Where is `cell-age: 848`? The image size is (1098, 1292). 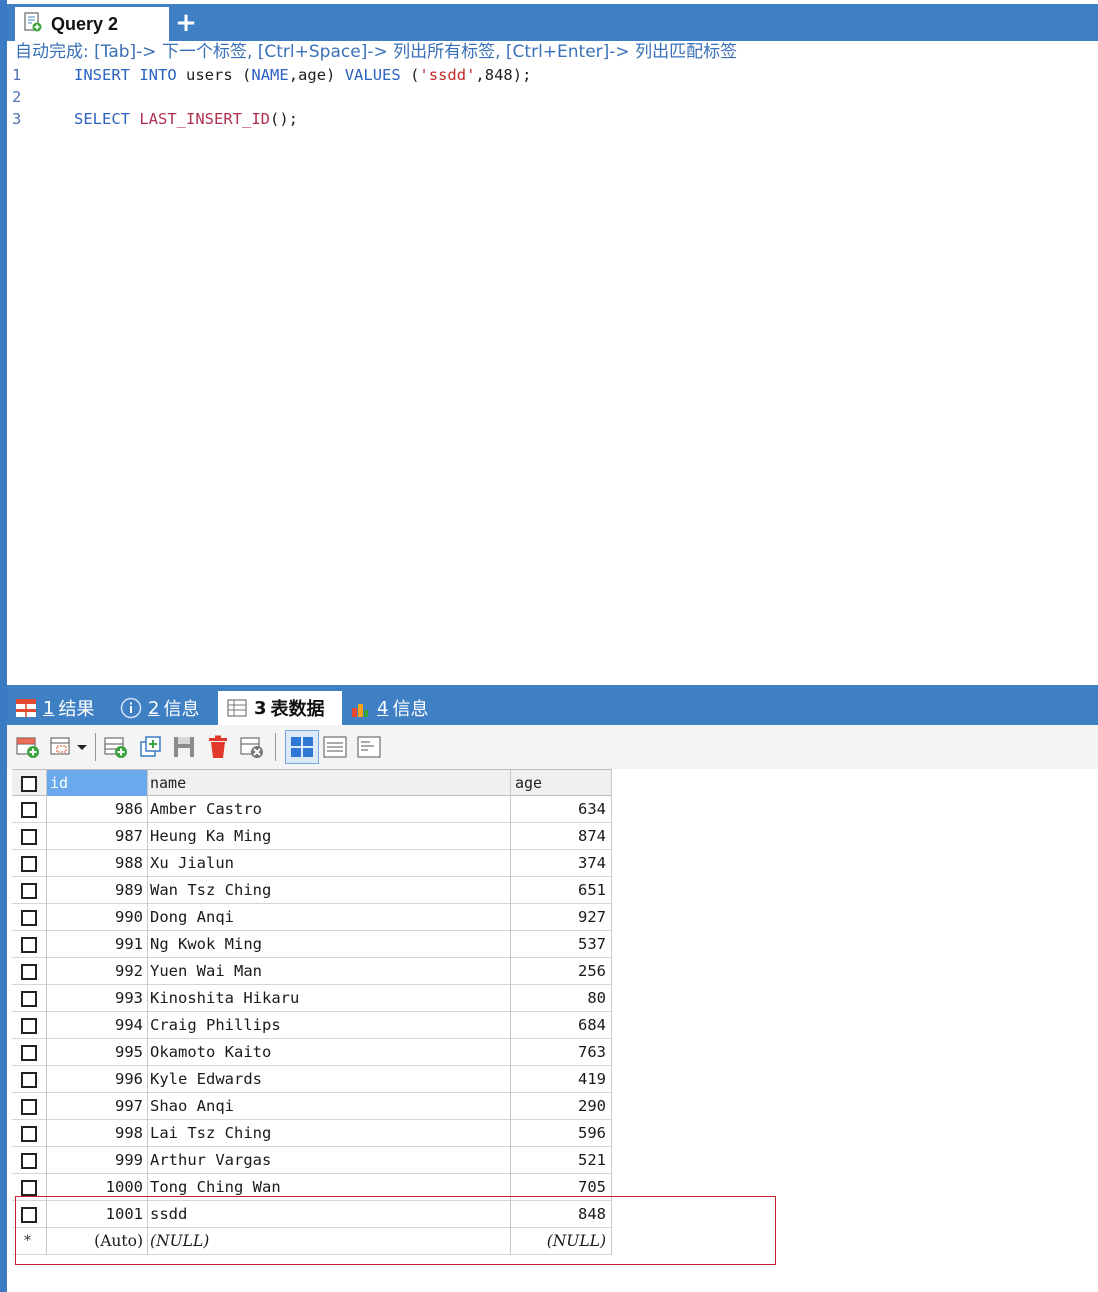 cell-age: 848 is located at coordinates (561, 1214).